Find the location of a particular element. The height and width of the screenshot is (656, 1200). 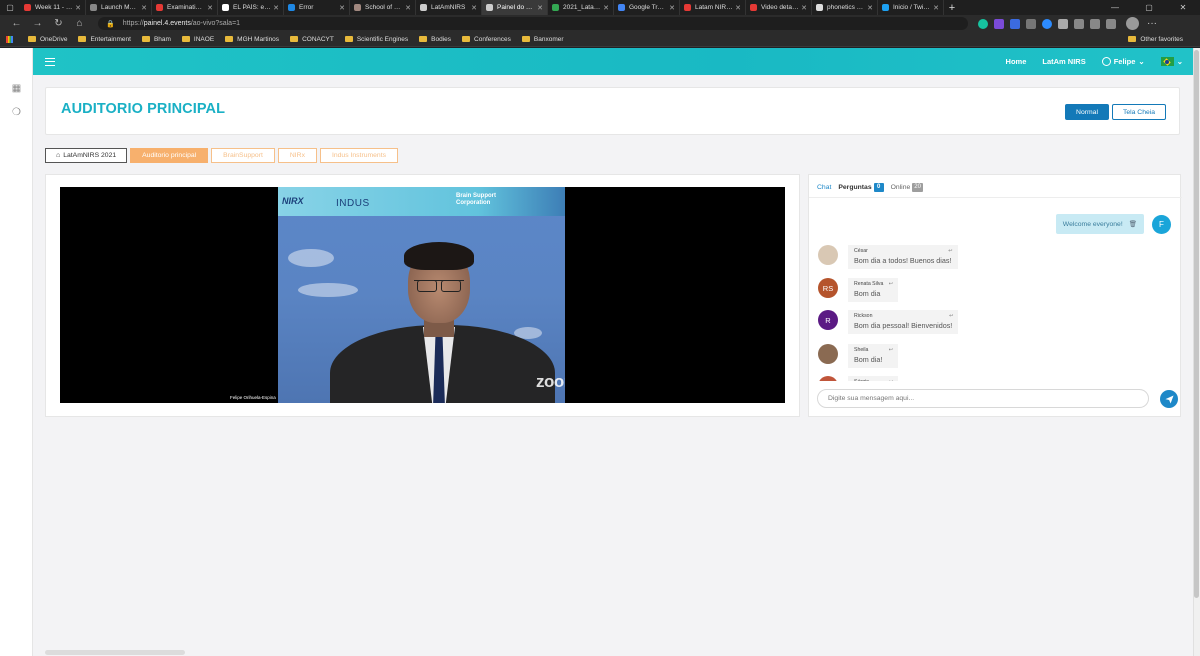

back-icon: ← is located at coordinates (16, 23).